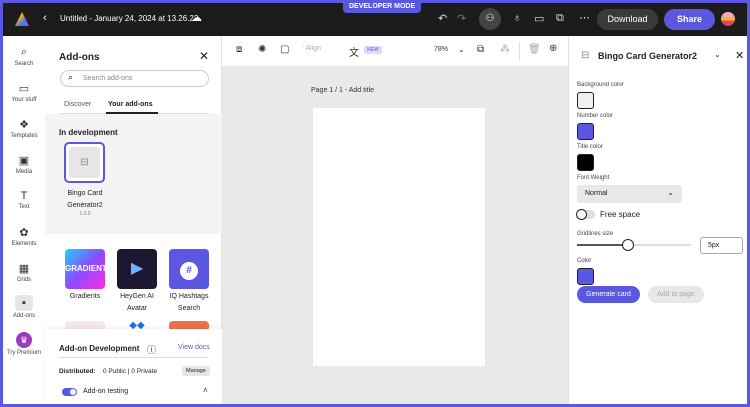 The image size is (750, 407). I want to click on add-on-testing-label: Add-on testing, so click(106, 391).